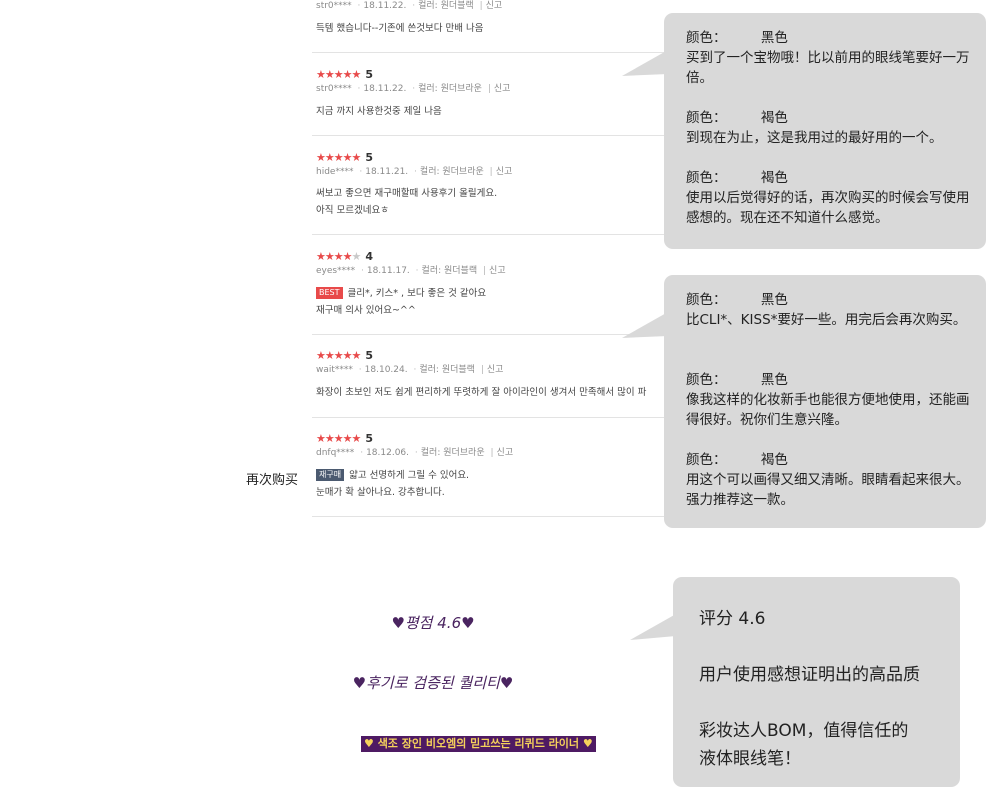  What do you see at coordinates (828, 208) in the screenshot?
I see `translation-text: 使用以后觉得好的话，再次购买的时候会写使用感想的。现在还不知道什么感觉。` at bounding box center [828, 208].